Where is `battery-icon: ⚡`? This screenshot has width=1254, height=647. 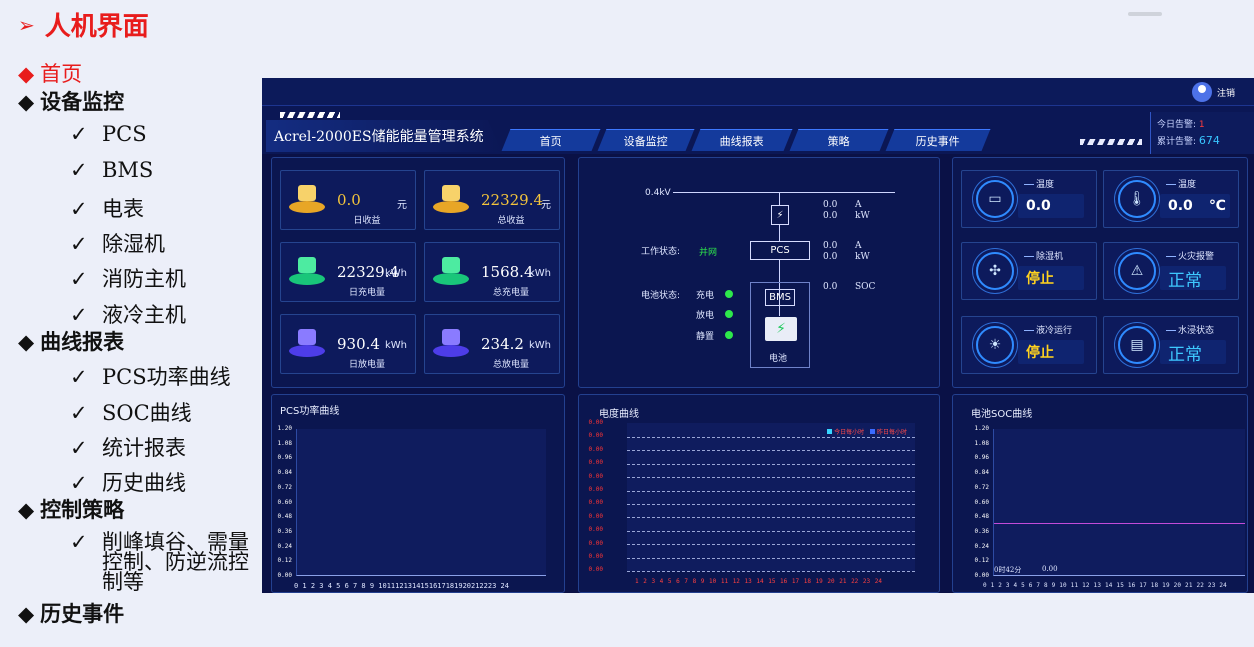 battery-icon: ⚡ is located at coordinates (781, 329).